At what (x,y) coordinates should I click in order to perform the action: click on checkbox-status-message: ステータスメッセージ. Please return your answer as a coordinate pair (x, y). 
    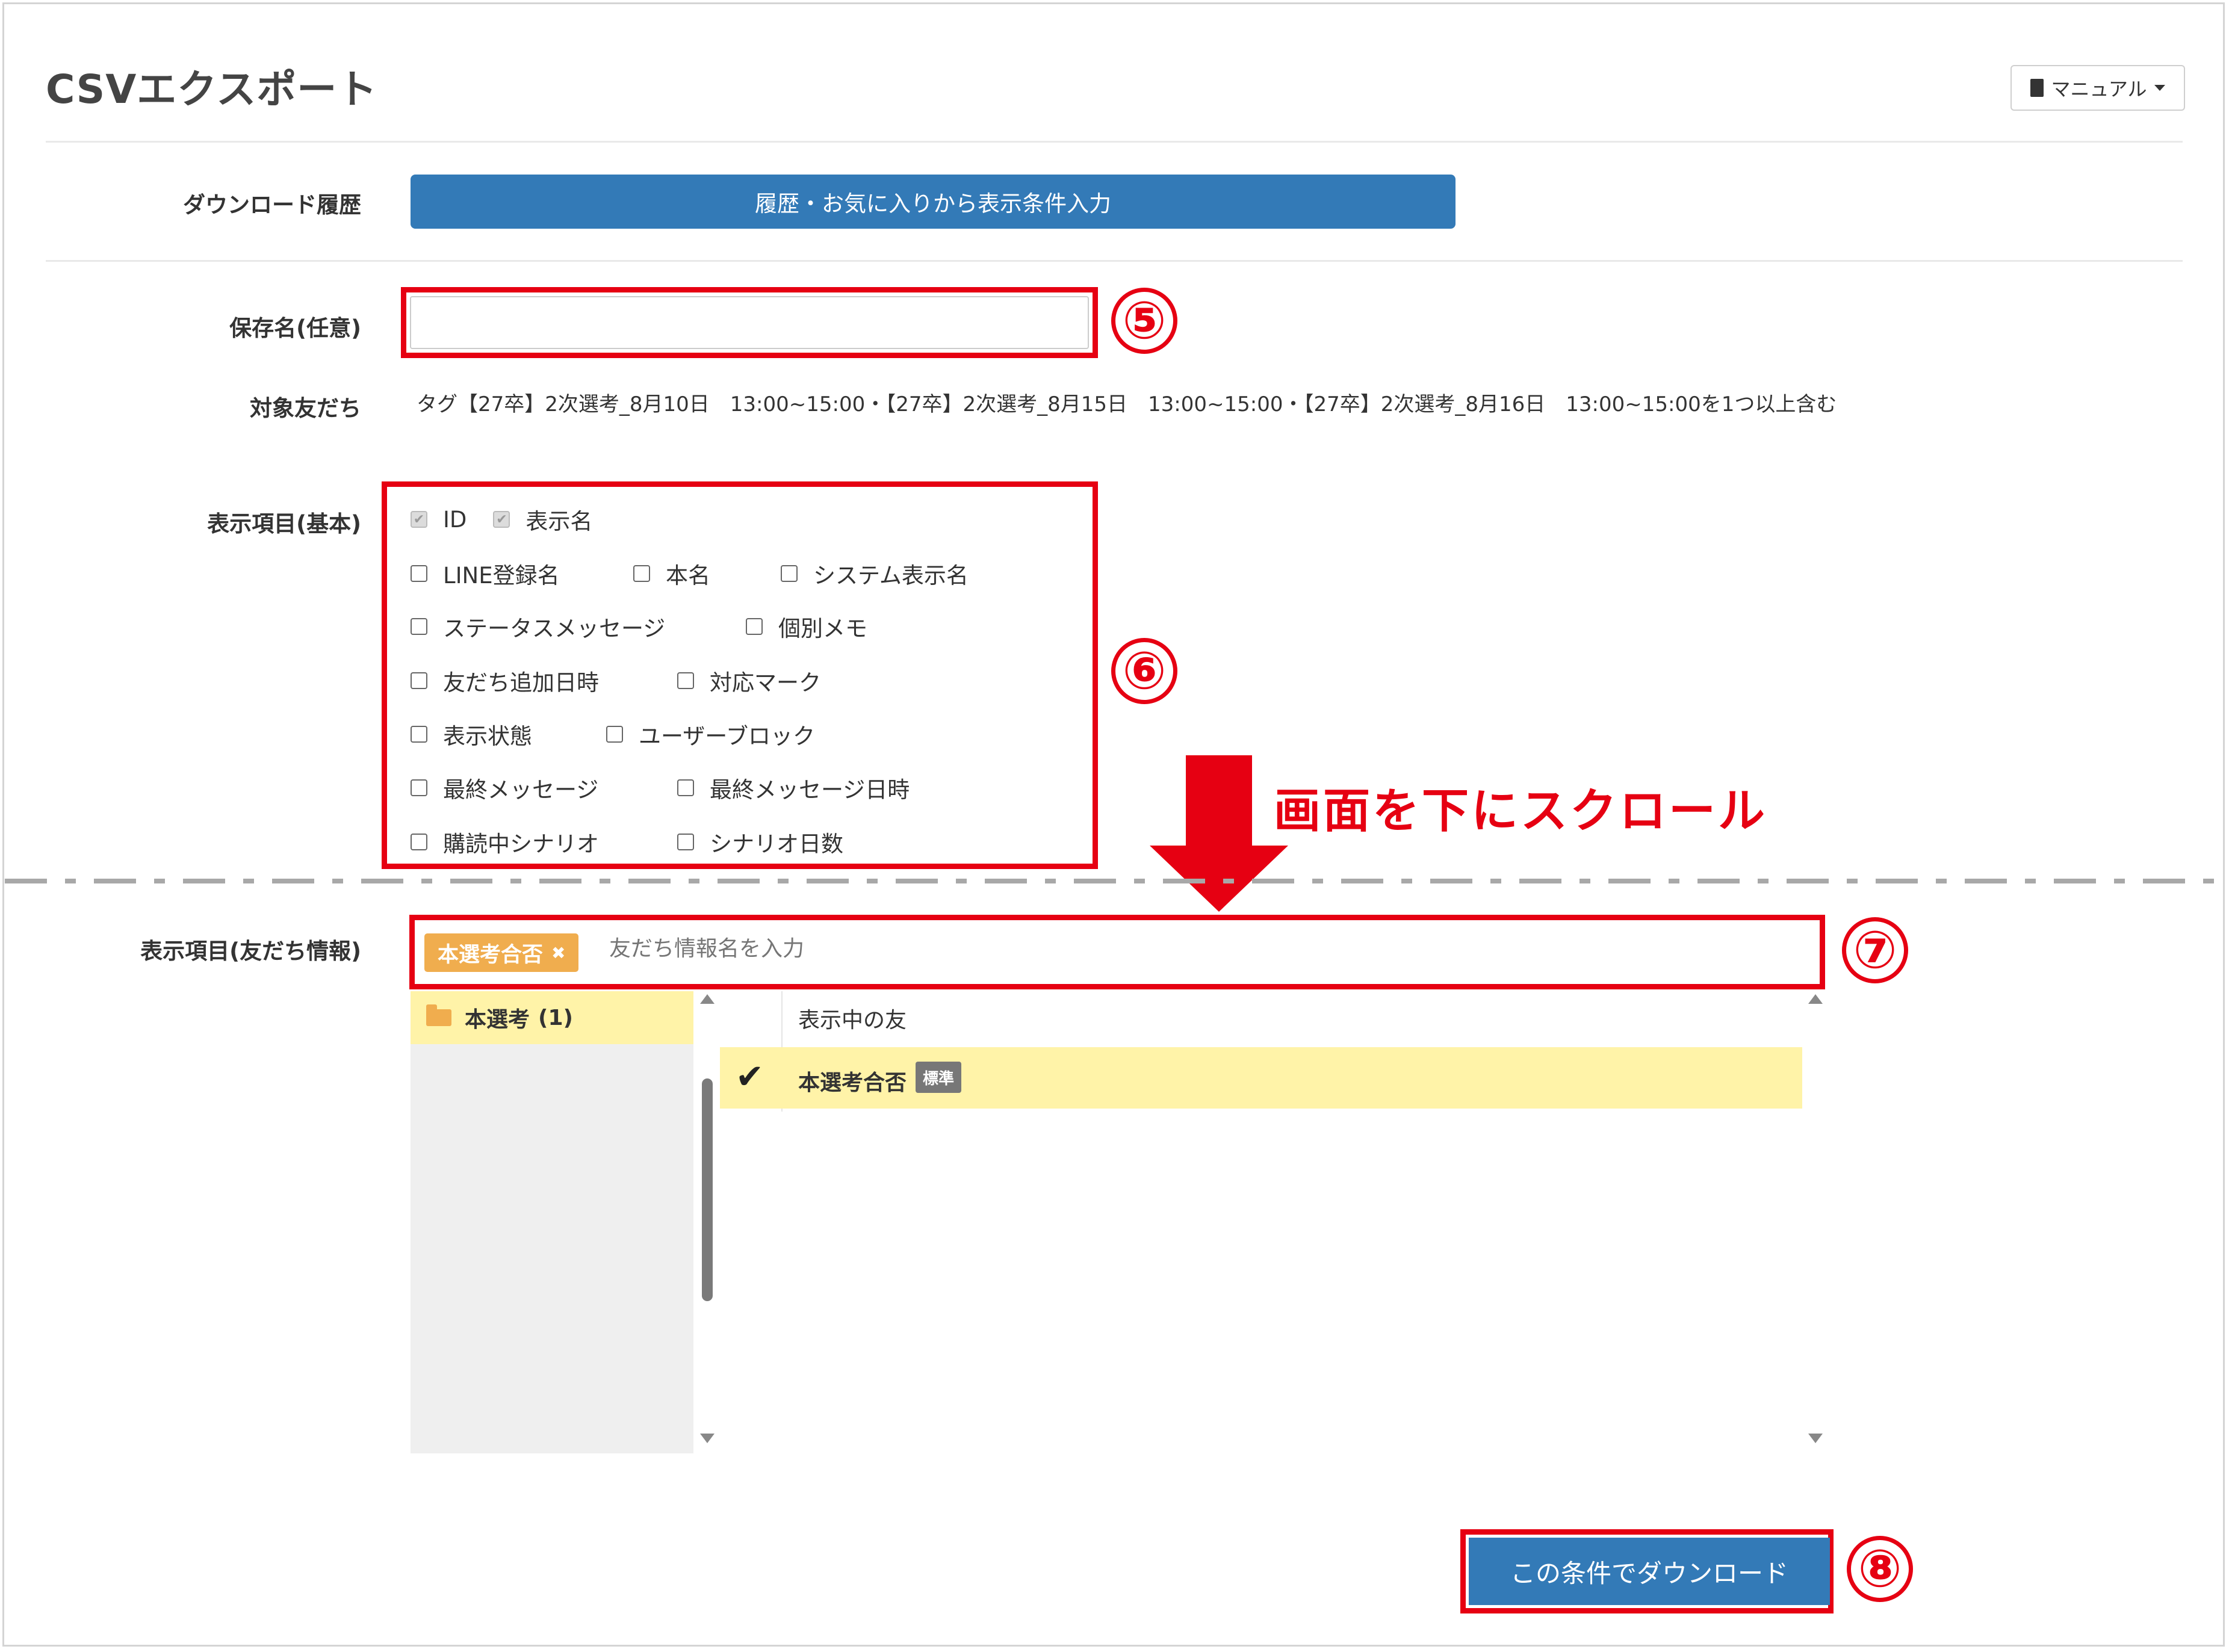
    Looking at the image, I should click on (578, 626).